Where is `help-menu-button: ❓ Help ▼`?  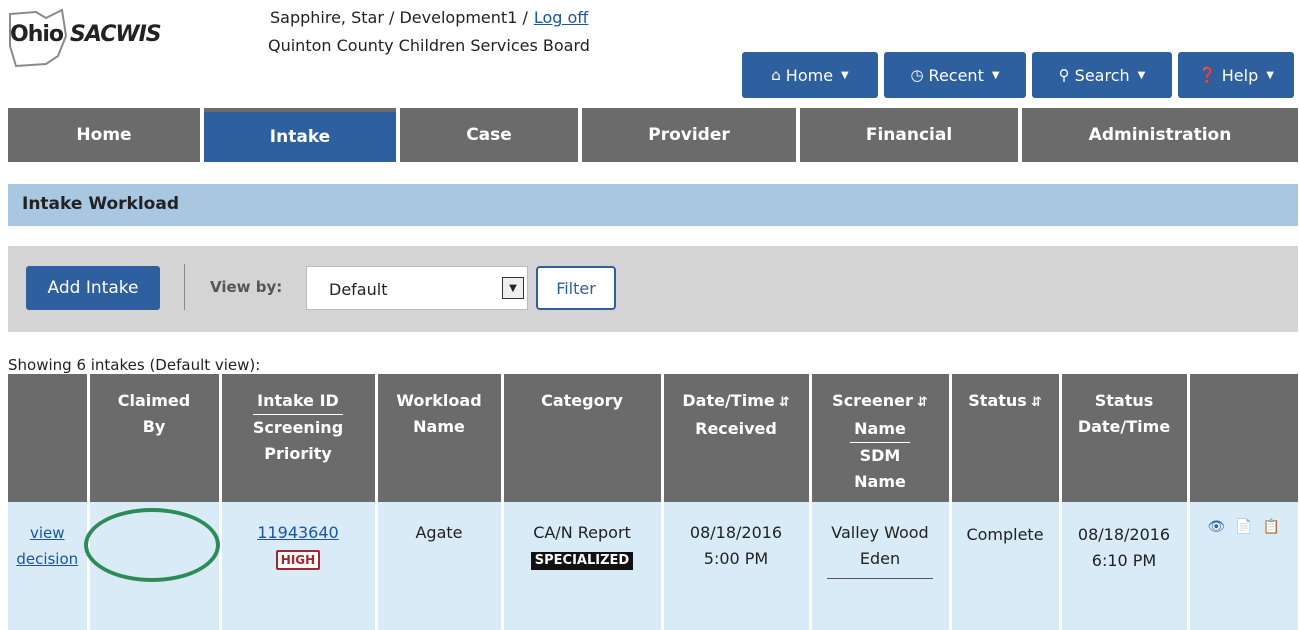
help-menu-button: ❓ Help ▼ is located at coordinates (1236, 75).